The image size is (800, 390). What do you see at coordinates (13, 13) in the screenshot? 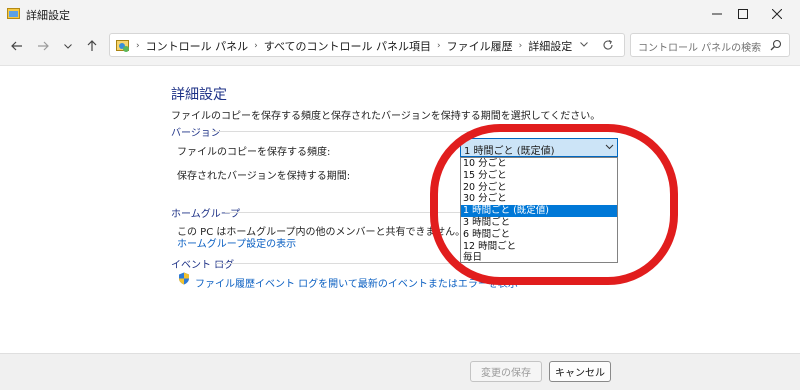
I see `app-icon` at bounding box center [13, 13].